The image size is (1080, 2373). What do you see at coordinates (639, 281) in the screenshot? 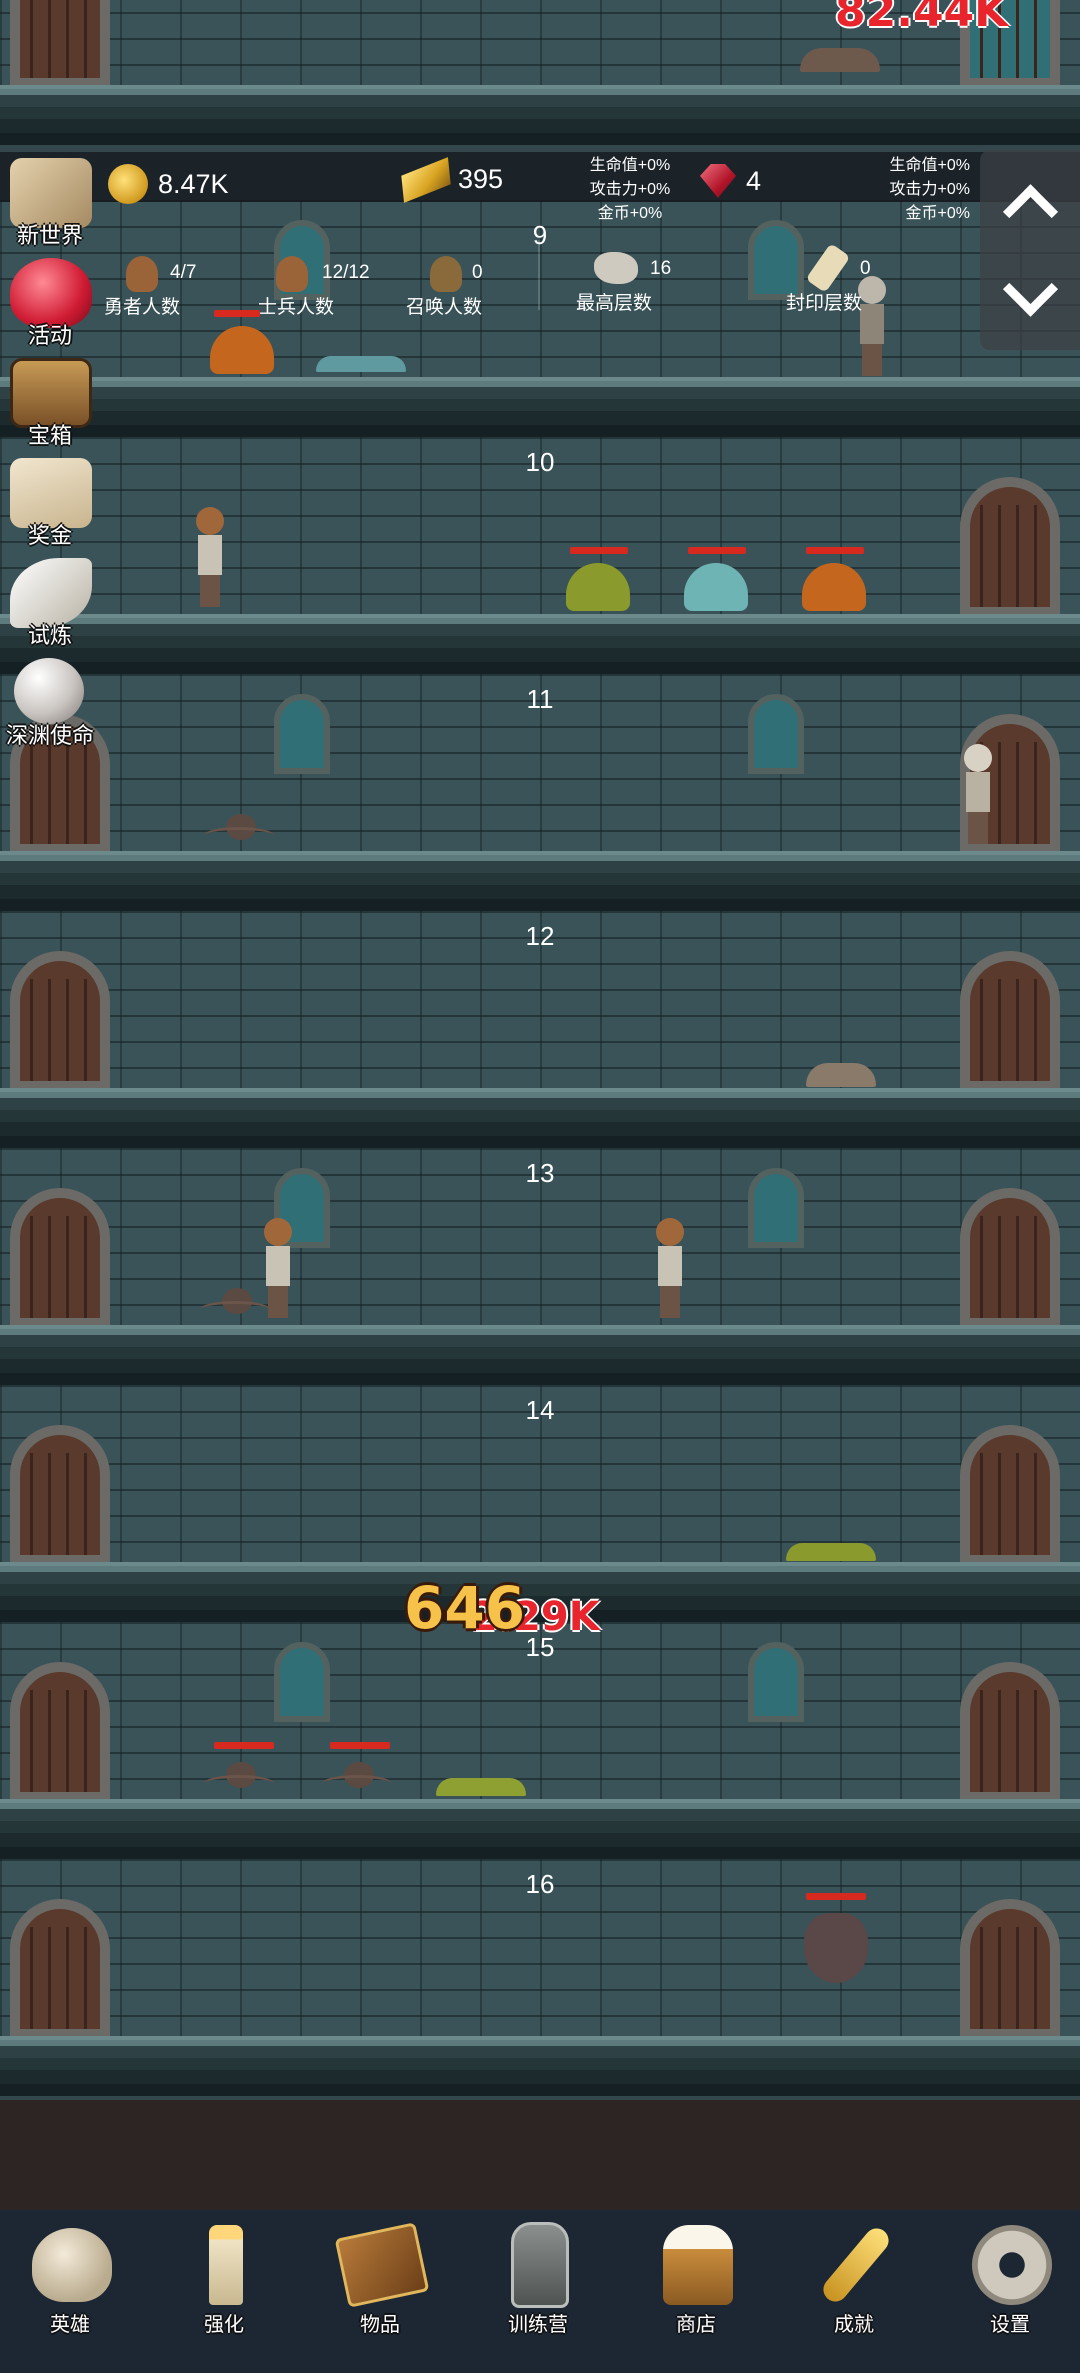
I see `highest-floor: 16 最高层数` at bounding box center [639, 281].